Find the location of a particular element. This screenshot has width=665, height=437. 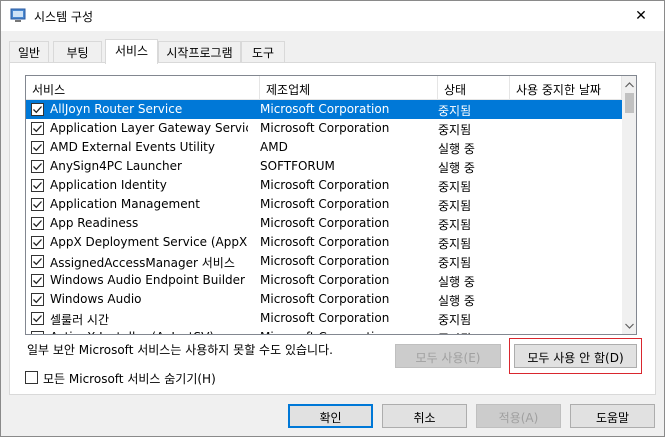

ok-button: 확인 is located at coordinates (330, 416).